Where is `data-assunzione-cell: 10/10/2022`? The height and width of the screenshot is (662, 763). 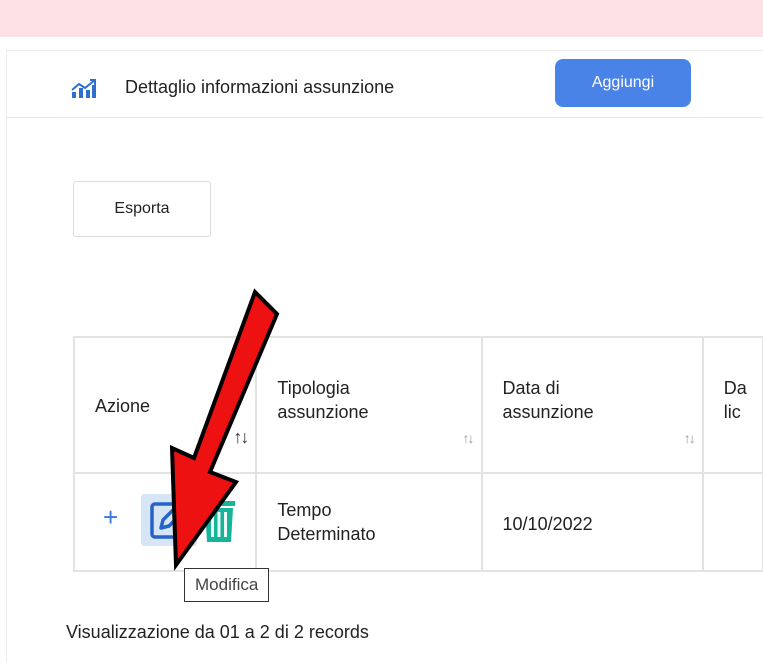
data-assunzione-cell: 10/10/2022 is located at coordinates (592, 522).